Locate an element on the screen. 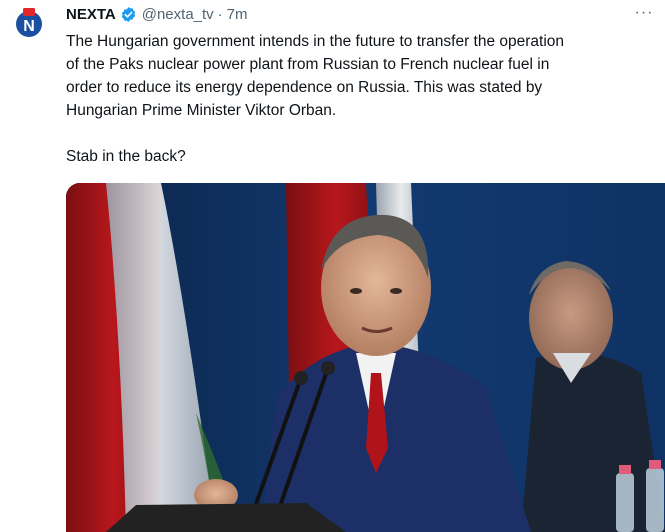 This screenshot has height=532, width=665. more-options-glyph: ··· is located at coordinates (644, 12).